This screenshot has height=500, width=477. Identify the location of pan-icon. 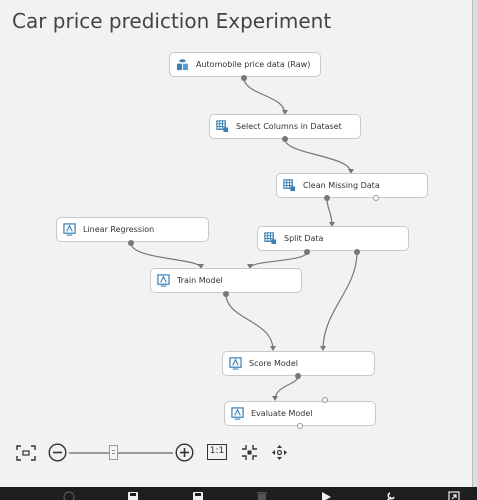
(279, 452).